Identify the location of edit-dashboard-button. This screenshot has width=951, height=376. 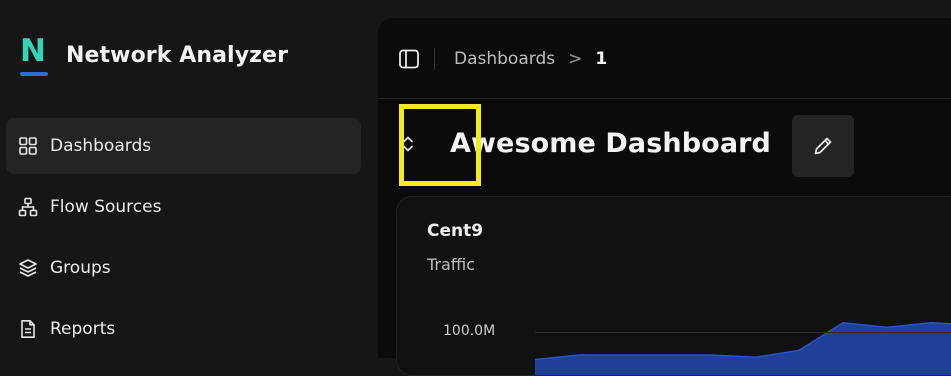
(823, 146).